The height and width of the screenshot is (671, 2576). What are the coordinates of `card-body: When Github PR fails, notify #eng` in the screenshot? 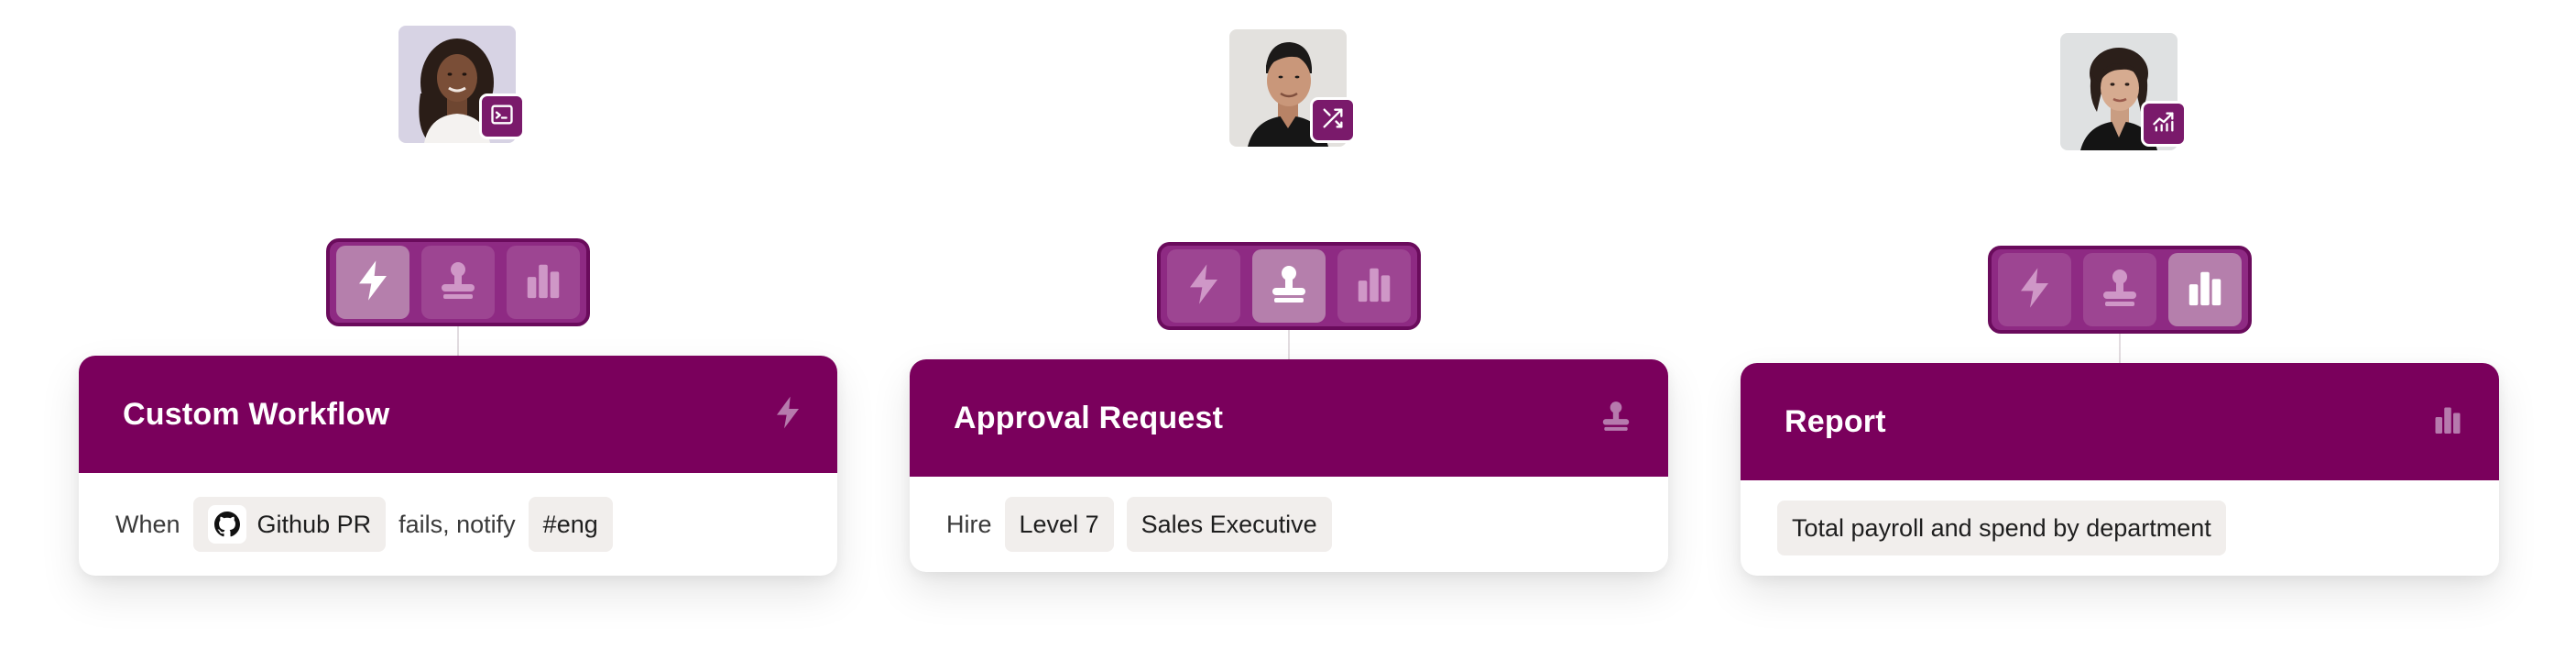 It's located at (458, 524).